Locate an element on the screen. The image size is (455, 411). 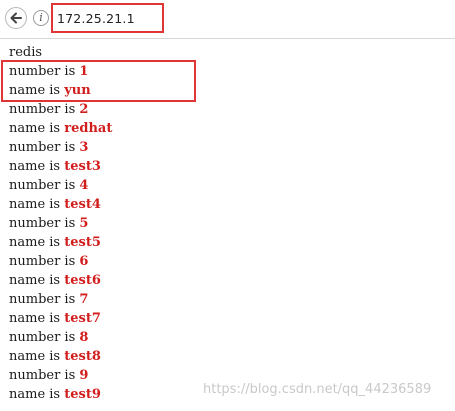
record-value: 1 is located at coordinates (84, 71).